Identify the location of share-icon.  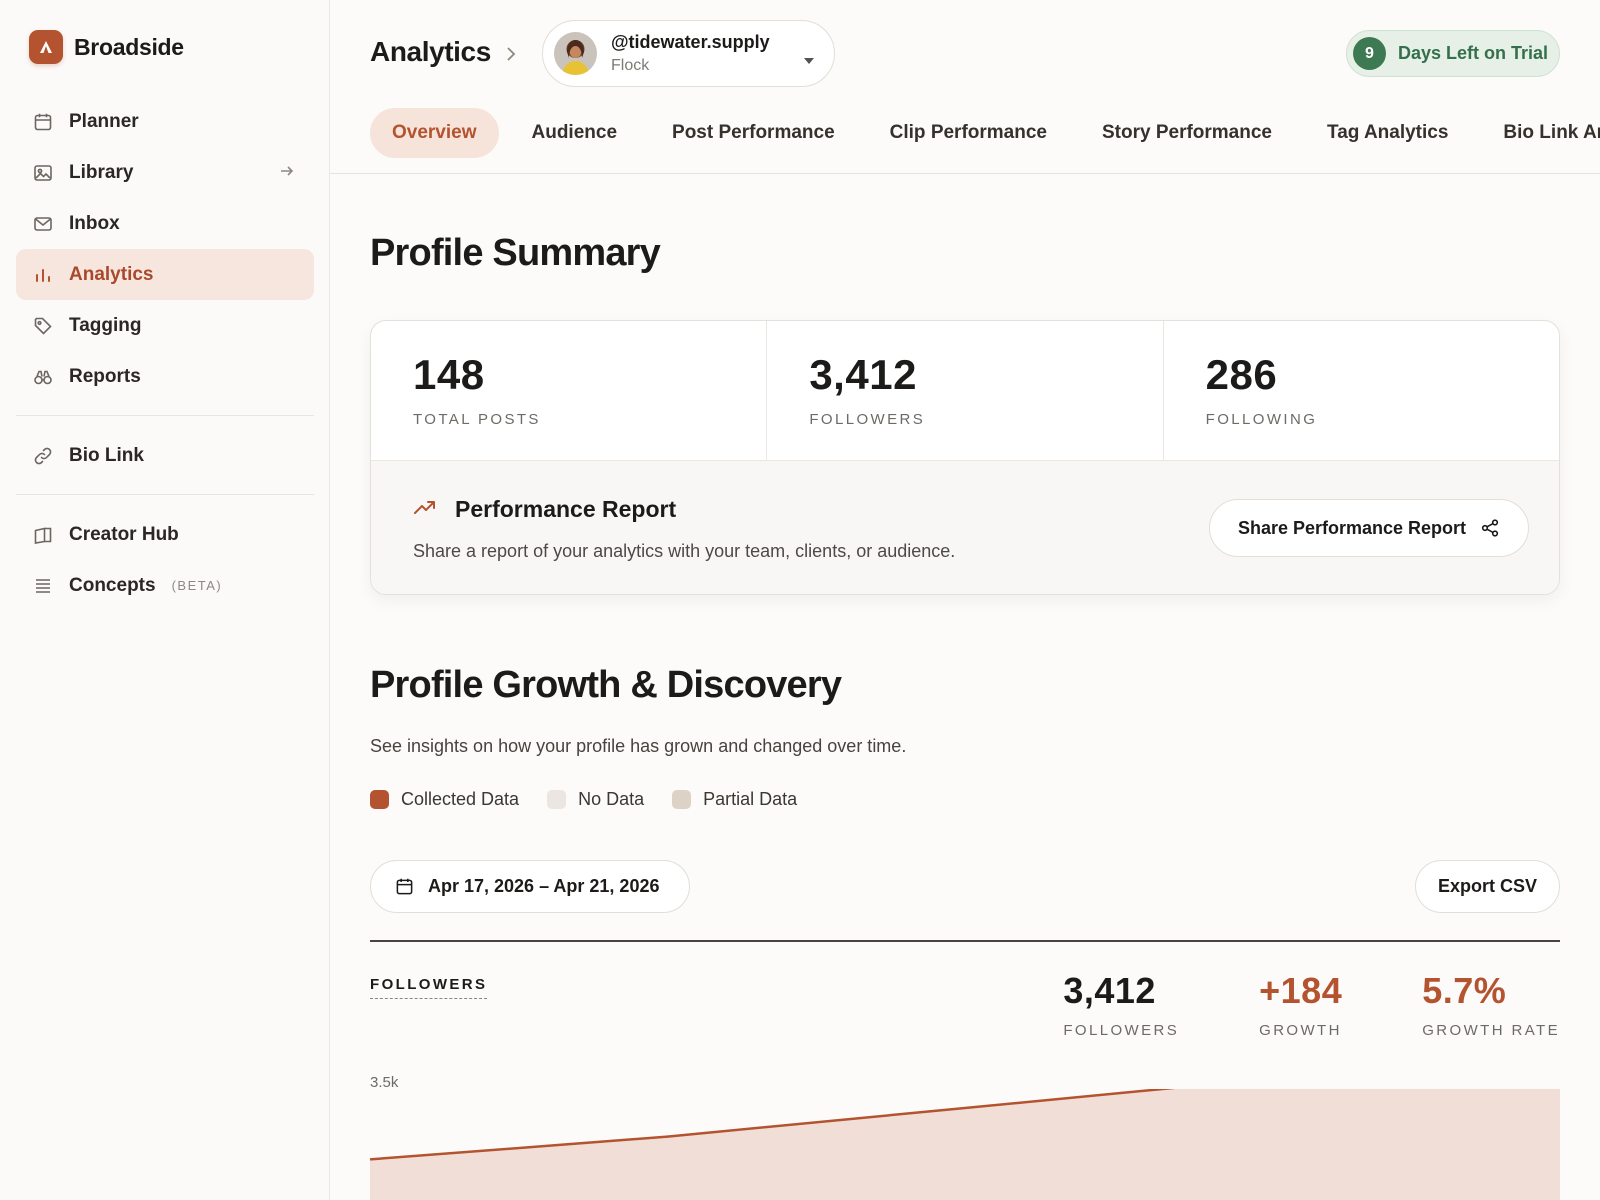
(1490, 528).